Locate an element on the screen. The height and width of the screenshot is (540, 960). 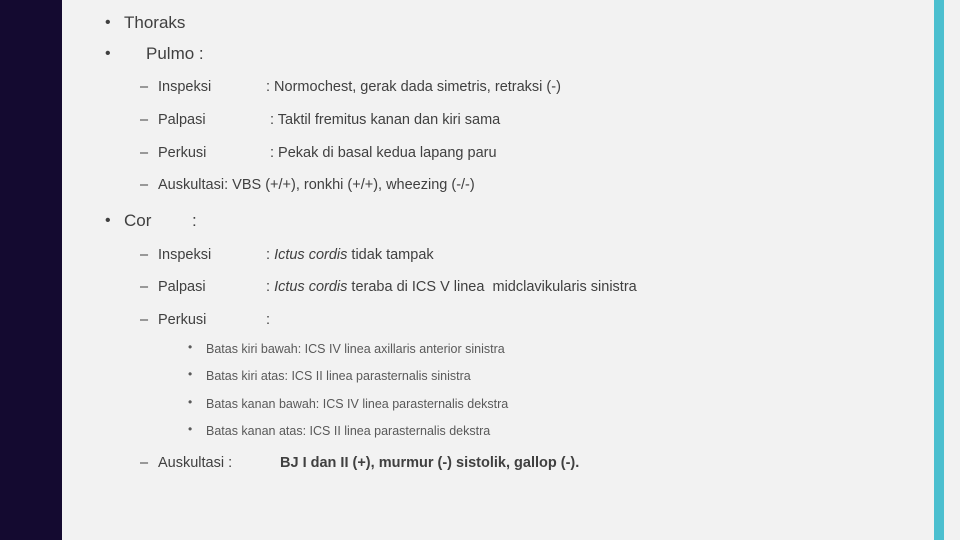
row-value: VBS (+/+), ronkhi (+/+), wheezing (-/-) is located at coordinates (353, 185).